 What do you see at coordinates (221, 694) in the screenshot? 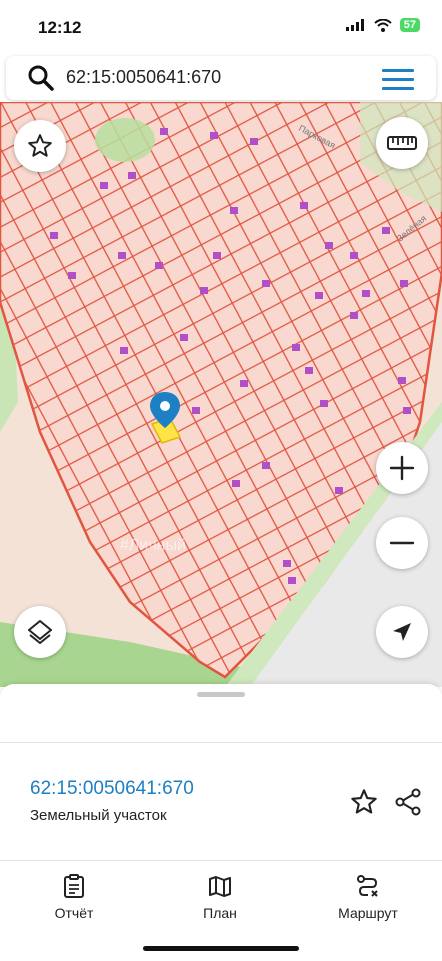
I see `sheet-drag-handle` at bounding box center [221, 694].